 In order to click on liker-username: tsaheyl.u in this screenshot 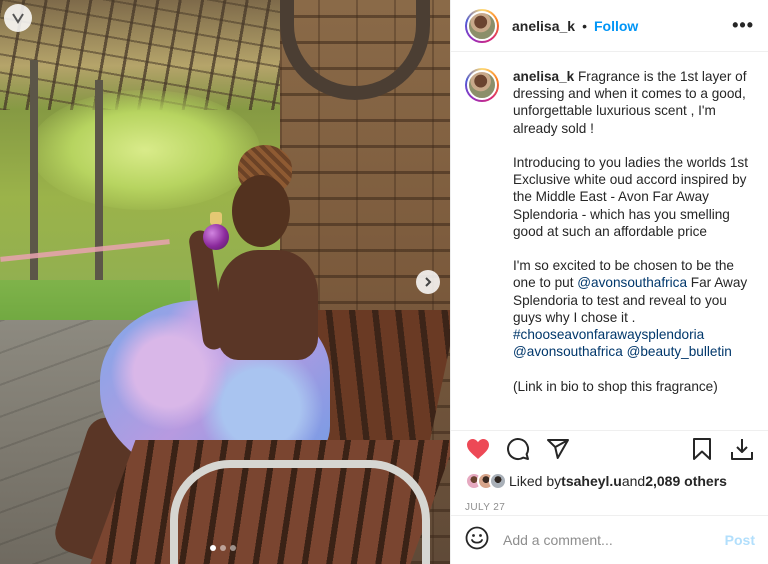, I will do `click(591, 481)`.